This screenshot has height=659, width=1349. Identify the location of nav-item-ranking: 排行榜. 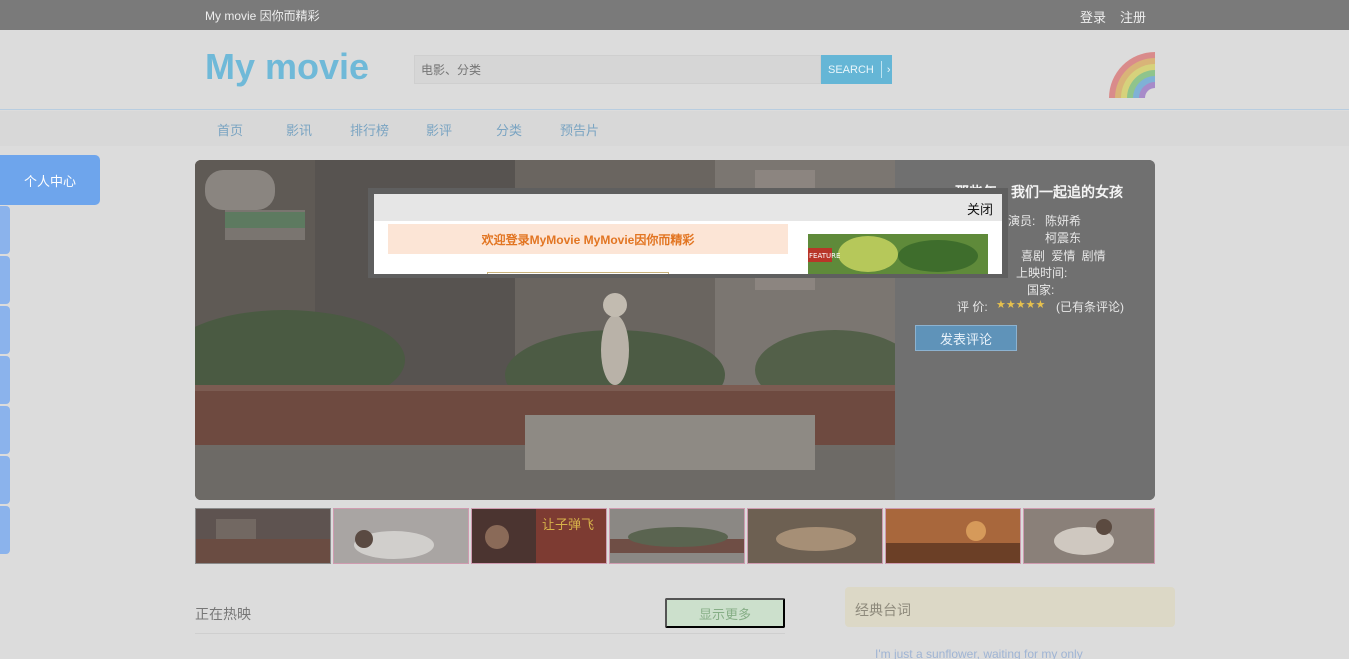
(369, 129).